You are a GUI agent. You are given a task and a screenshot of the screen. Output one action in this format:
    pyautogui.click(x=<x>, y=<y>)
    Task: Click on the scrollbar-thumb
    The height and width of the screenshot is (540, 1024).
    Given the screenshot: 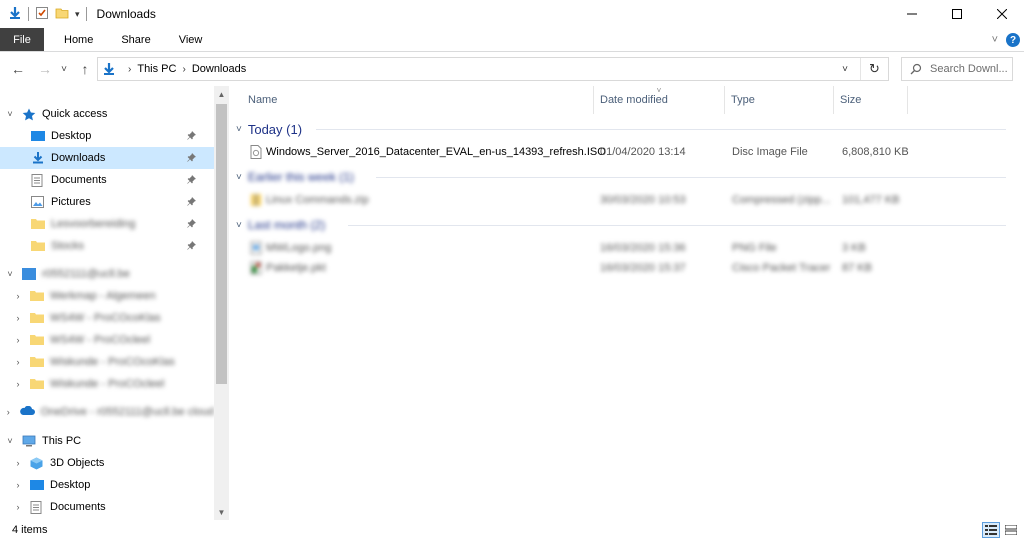 What is the action you would take?
    pyautogui.click(x=221, y=244)
    